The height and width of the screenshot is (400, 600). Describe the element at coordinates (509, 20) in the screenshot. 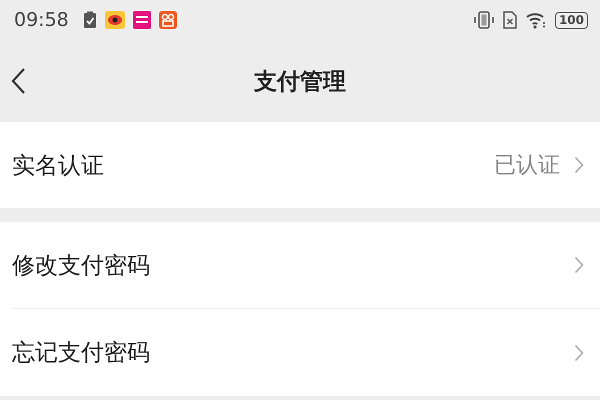

I see `no-sim-icon` at that location.